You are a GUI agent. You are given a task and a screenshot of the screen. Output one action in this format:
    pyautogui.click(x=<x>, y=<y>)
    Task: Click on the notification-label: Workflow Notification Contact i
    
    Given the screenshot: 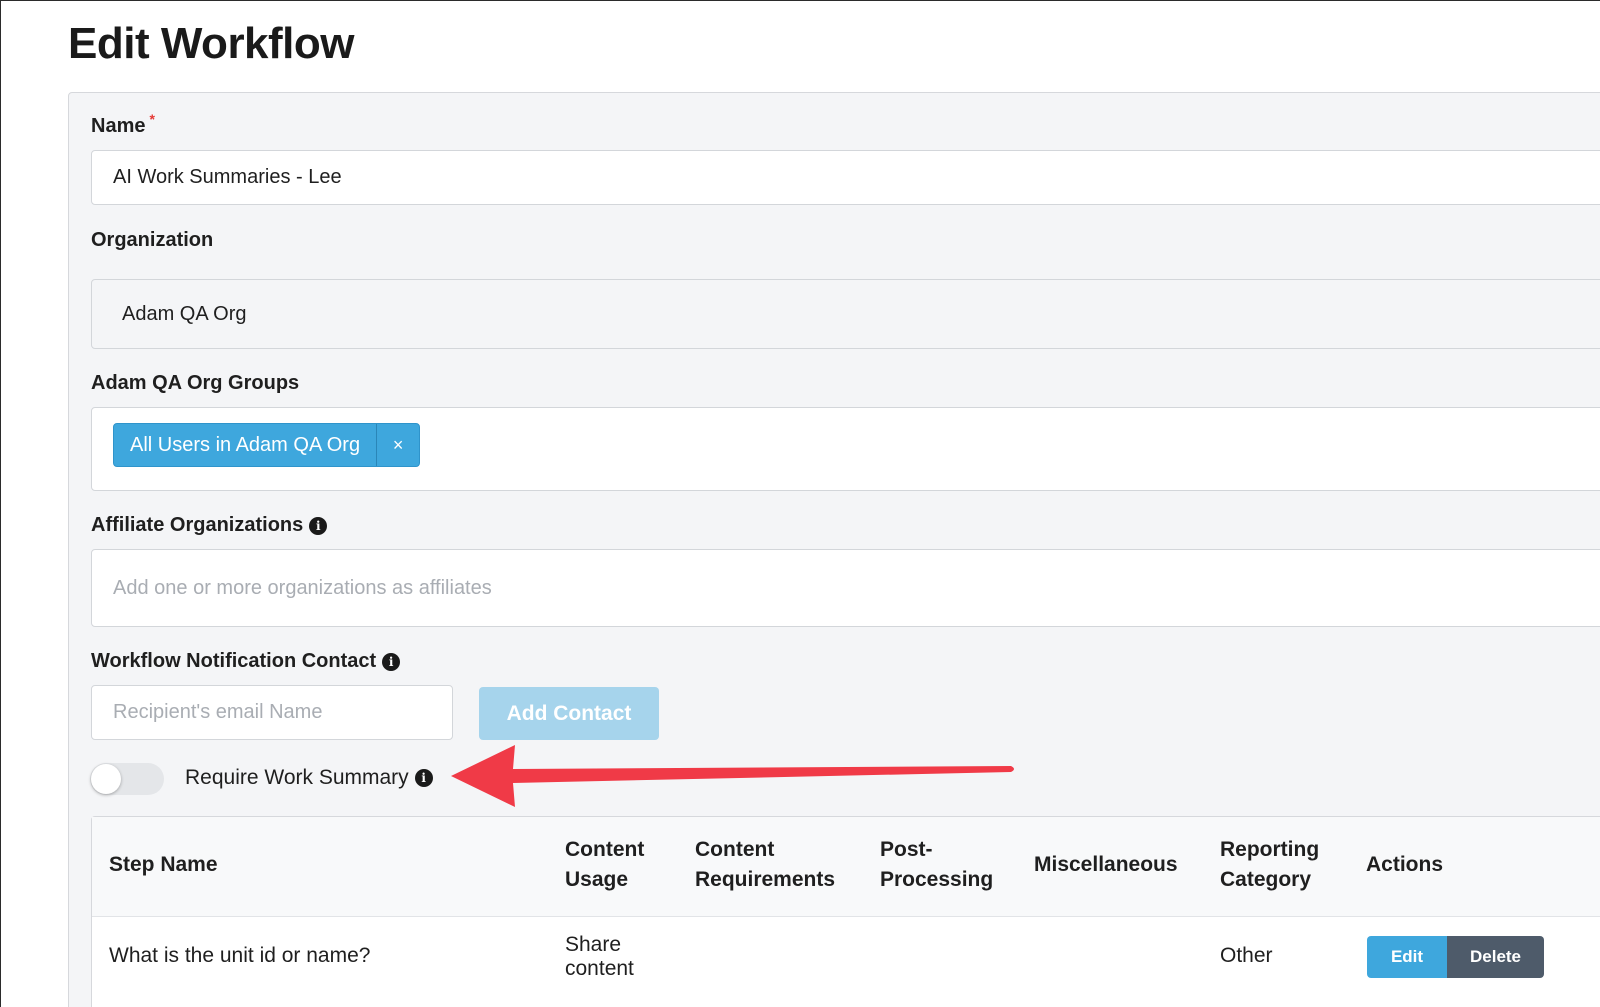 What is the action you would take?
    pyautogui.click(x=246, y=661)
    